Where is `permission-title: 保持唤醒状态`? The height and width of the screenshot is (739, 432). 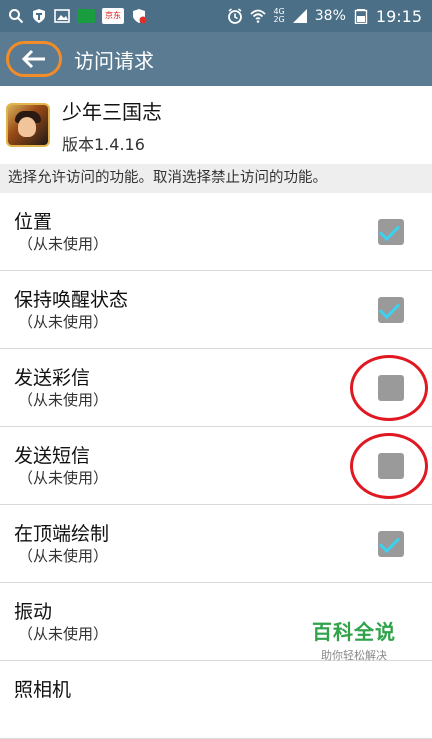 permission-title: 保持唤醒状态 is located at coordinates (71, 300).